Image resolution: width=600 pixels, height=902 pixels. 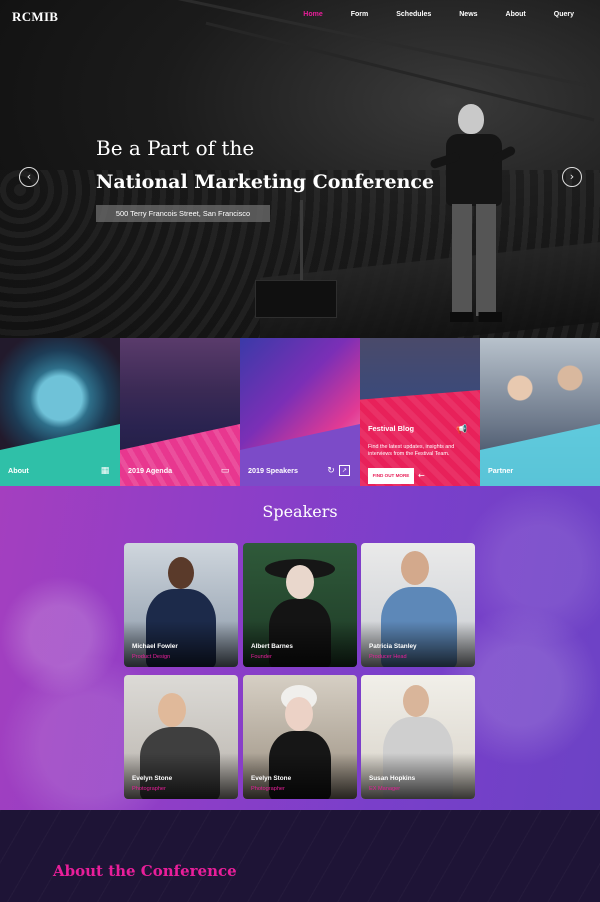 What do you see at coordinates (29, 177) in the screenshot?
I see `chevron-left-icon: ‹` at bounding box center [29, 177].